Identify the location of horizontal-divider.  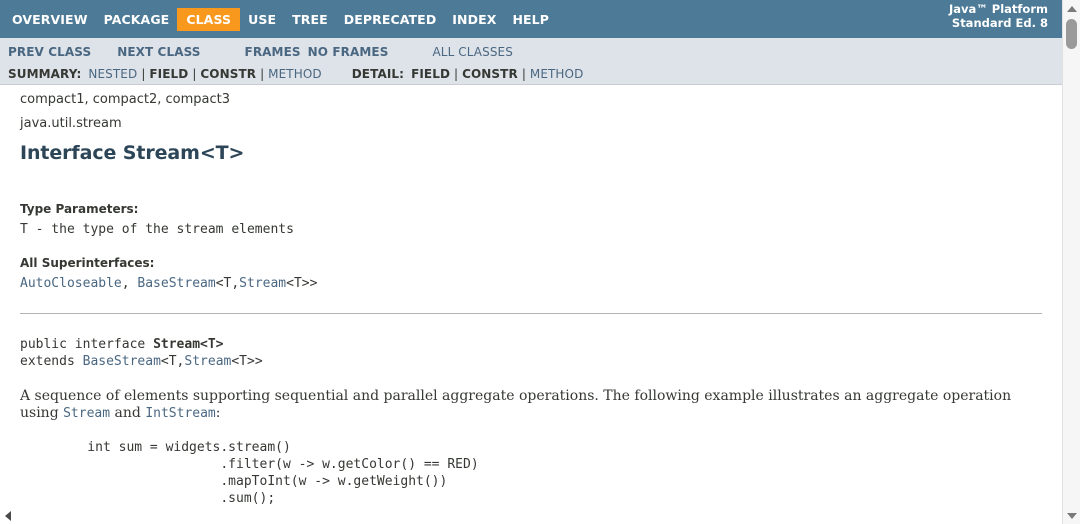
(531, 313).